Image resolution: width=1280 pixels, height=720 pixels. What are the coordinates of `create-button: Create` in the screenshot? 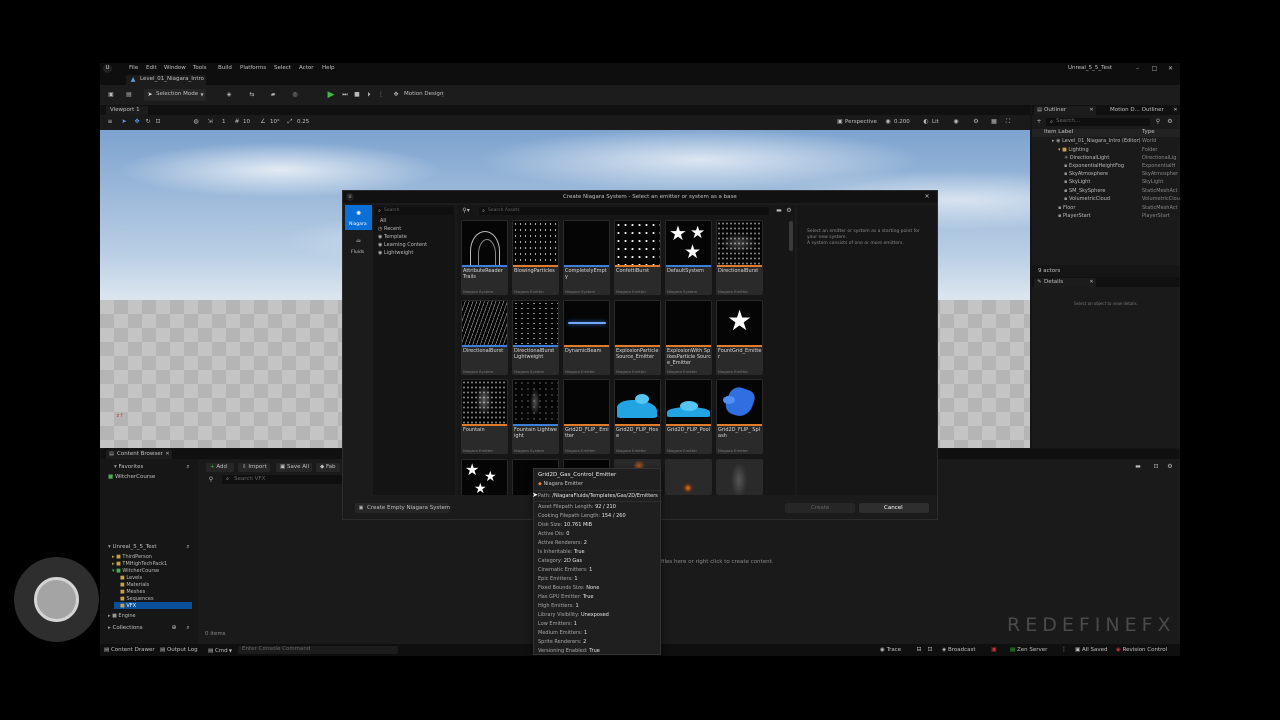 It's located at (820, 508).